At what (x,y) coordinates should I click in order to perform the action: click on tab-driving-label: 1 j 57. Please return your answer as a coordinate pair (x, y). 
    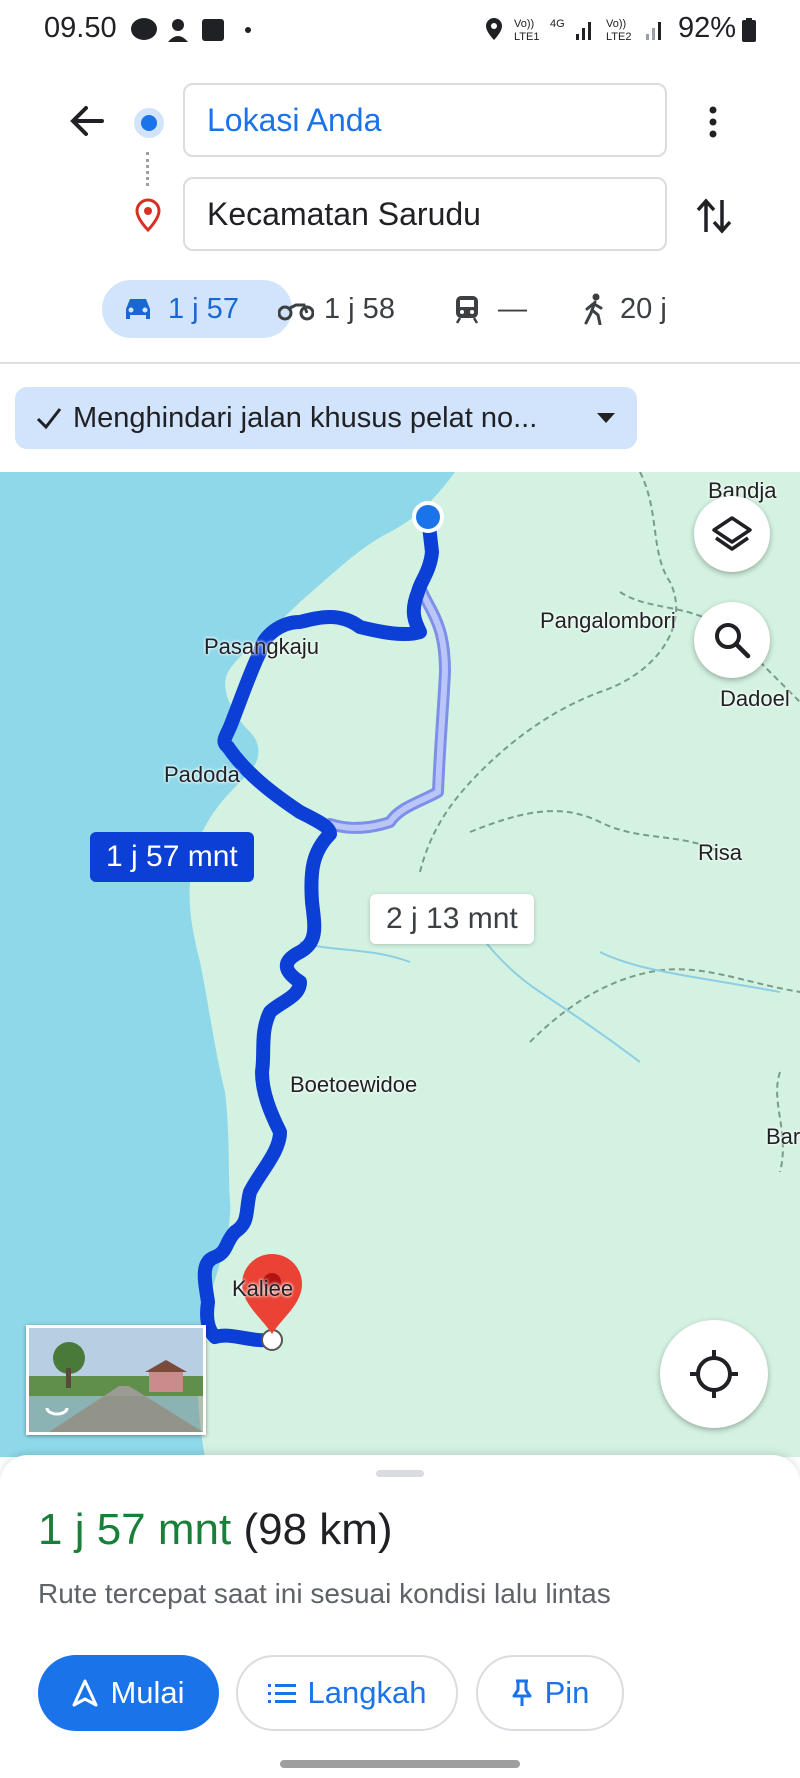
    Looking at the image, I should click on (203, 309).